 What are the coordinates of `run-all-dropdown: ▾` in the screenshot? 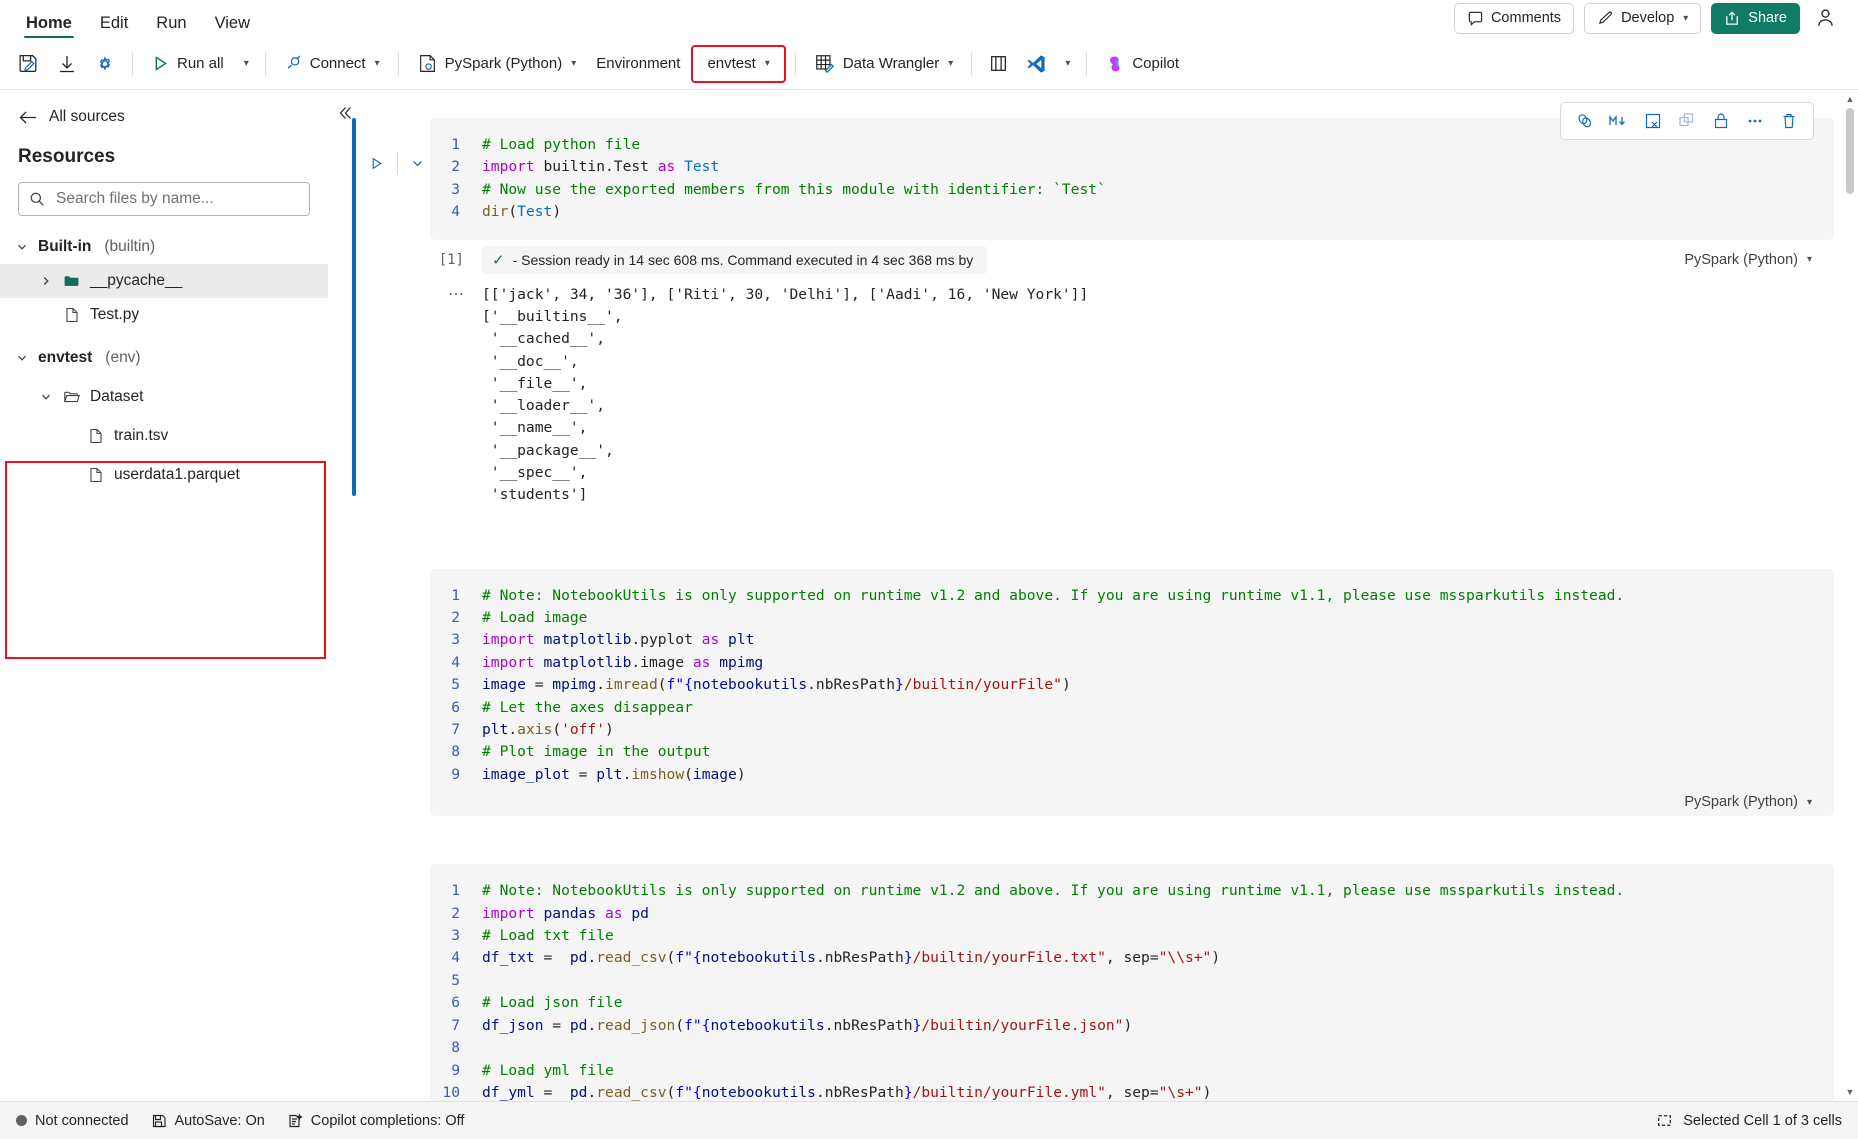 It's located at (245, 64).